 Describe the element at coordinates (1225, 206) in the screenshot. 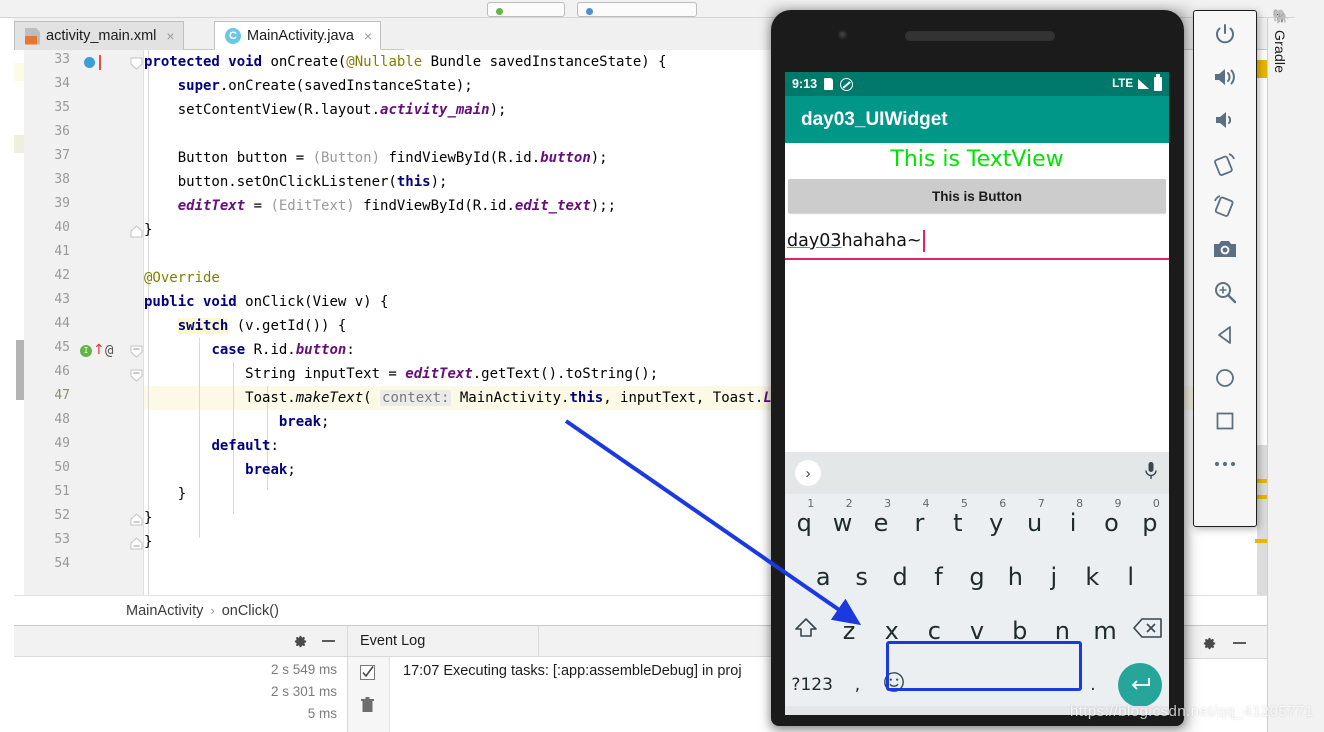

I see `rotate-right-icon` at that location.